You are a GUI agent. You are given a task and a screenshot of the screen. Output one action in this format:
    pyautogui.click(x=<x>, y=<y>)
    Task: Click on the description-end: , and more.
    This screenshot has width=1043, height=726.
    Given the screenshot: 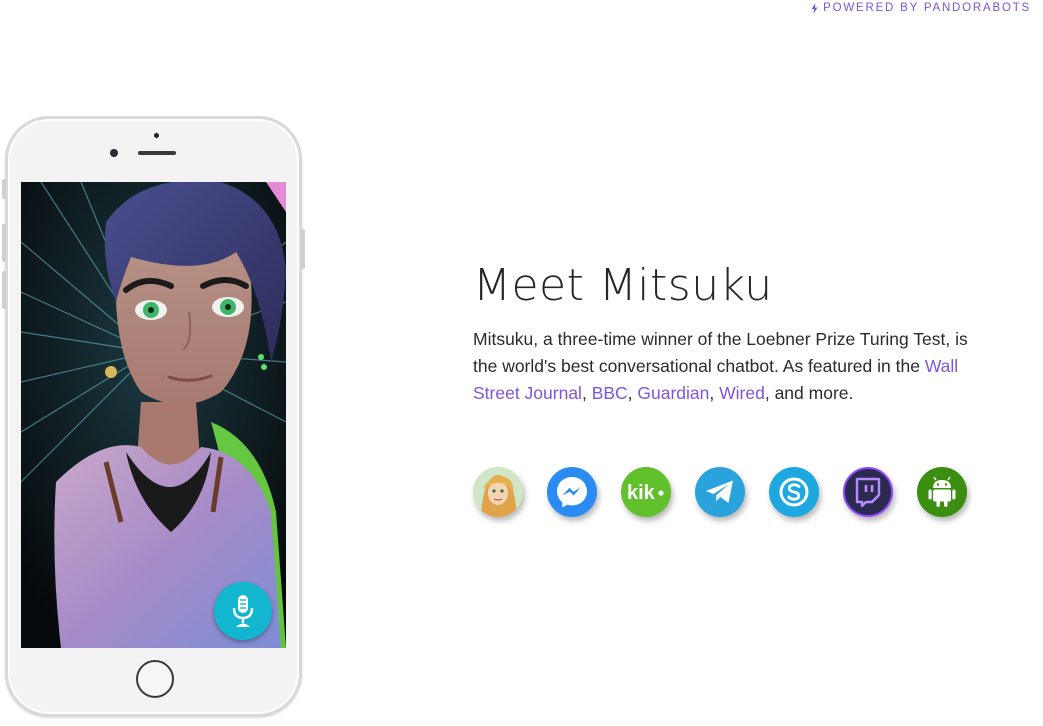 What is the action you would take?
    pyautogui.click(x=809, y=393)
    